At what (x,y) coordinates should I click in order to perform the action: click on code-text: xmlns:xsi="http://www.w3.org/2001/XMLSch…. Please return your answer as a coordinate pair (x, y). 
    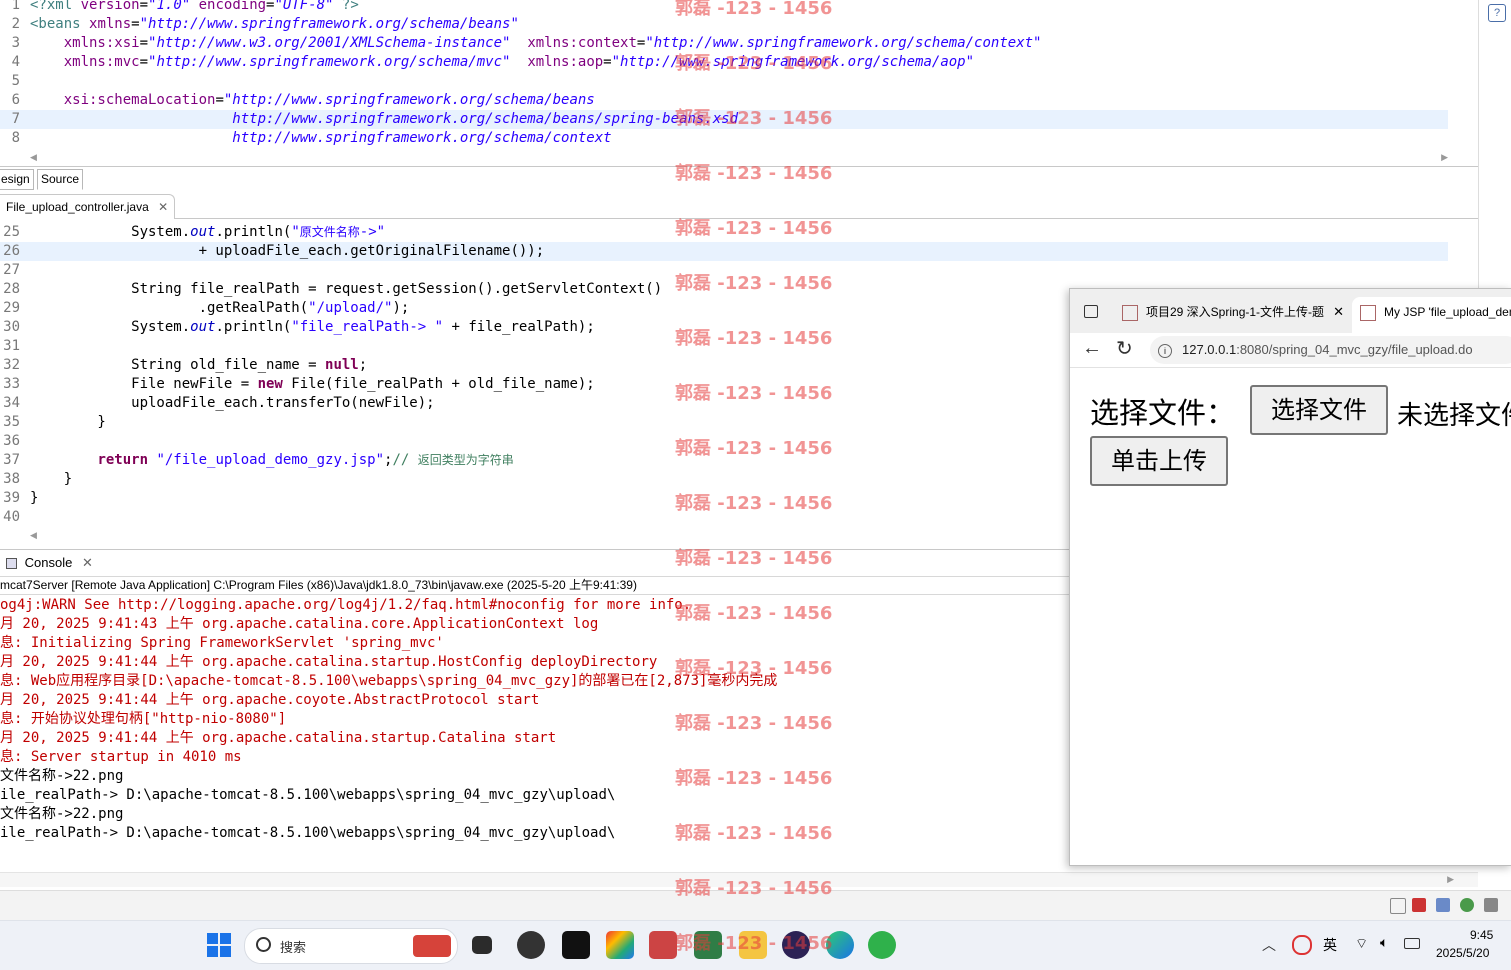
    Looking at the image, I should click on (536, 43).